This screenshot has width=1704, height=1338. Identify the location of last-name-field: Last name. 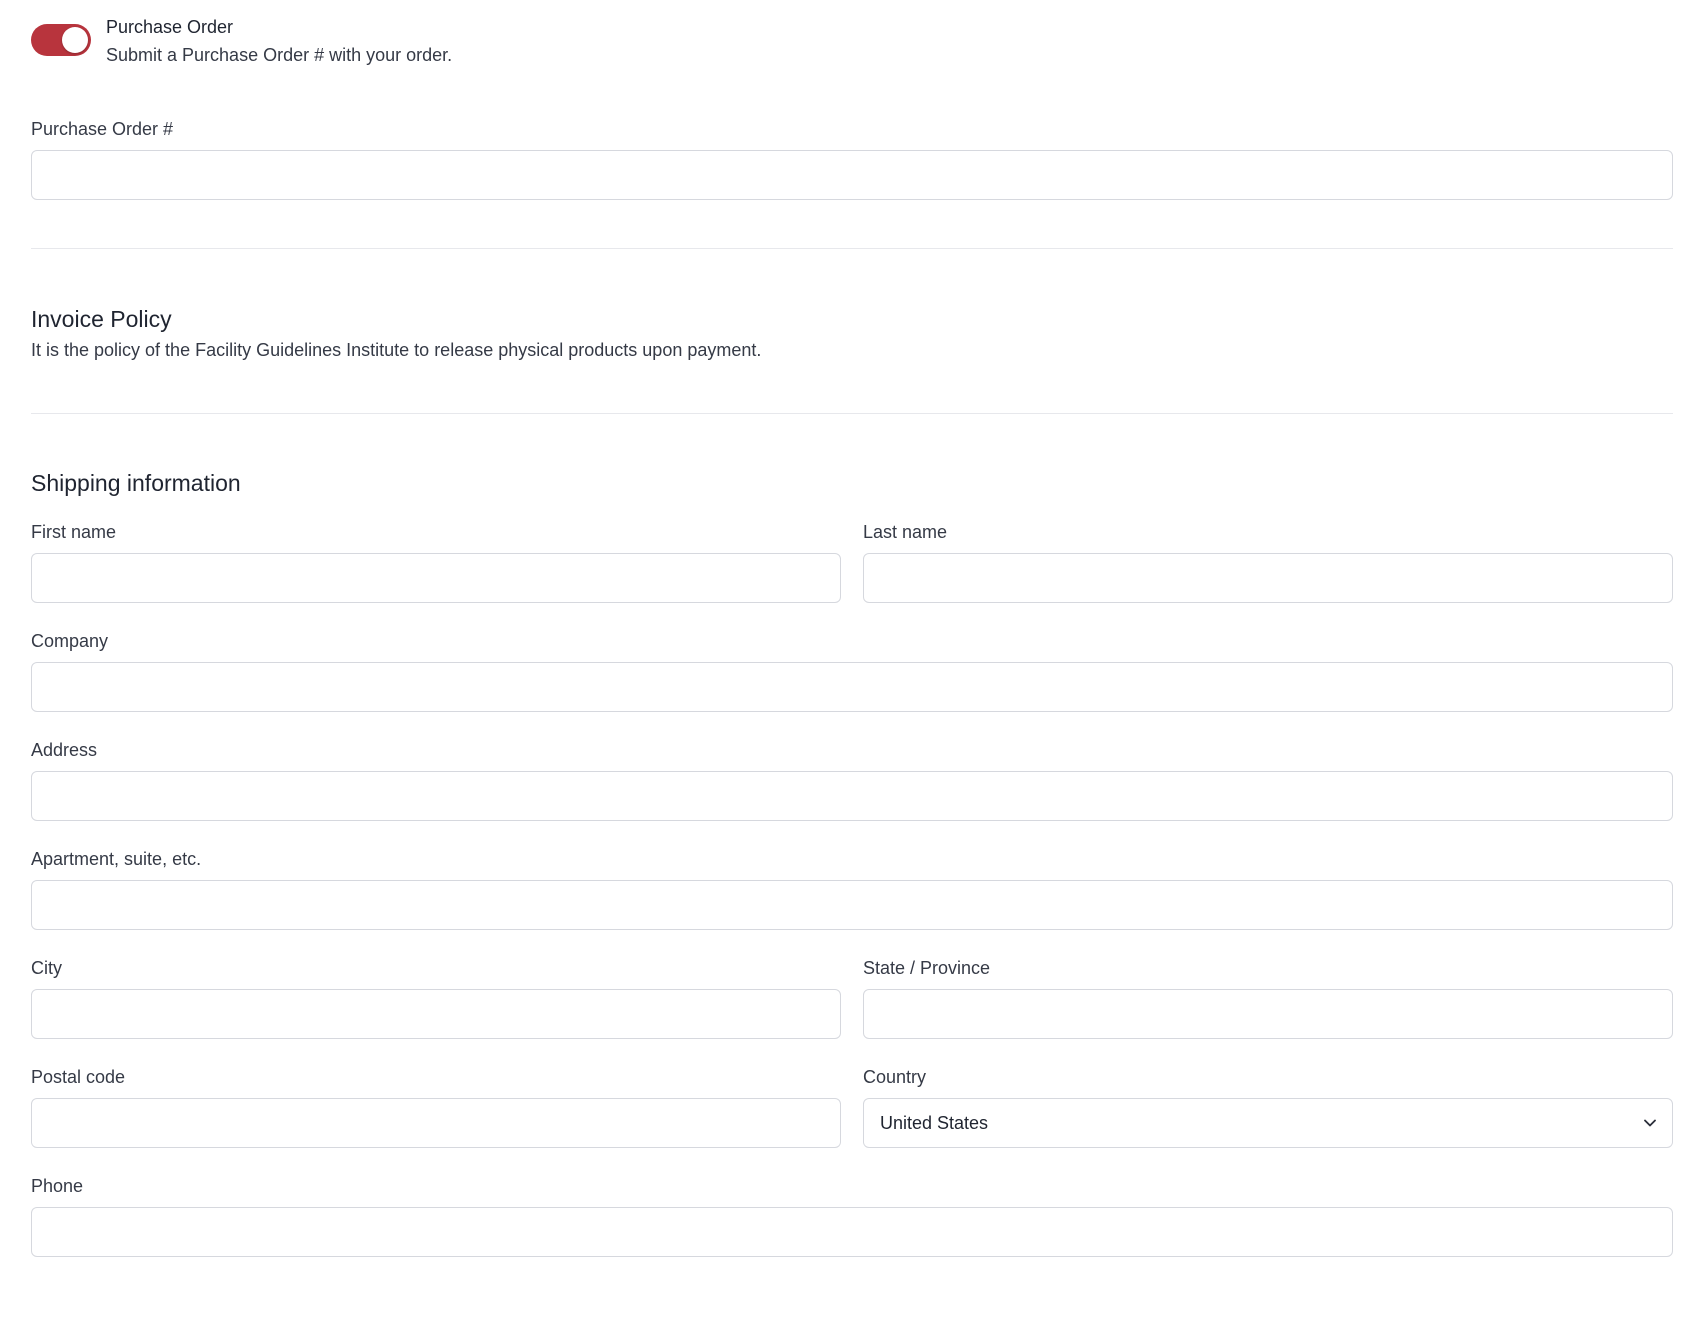
(1268, 562).